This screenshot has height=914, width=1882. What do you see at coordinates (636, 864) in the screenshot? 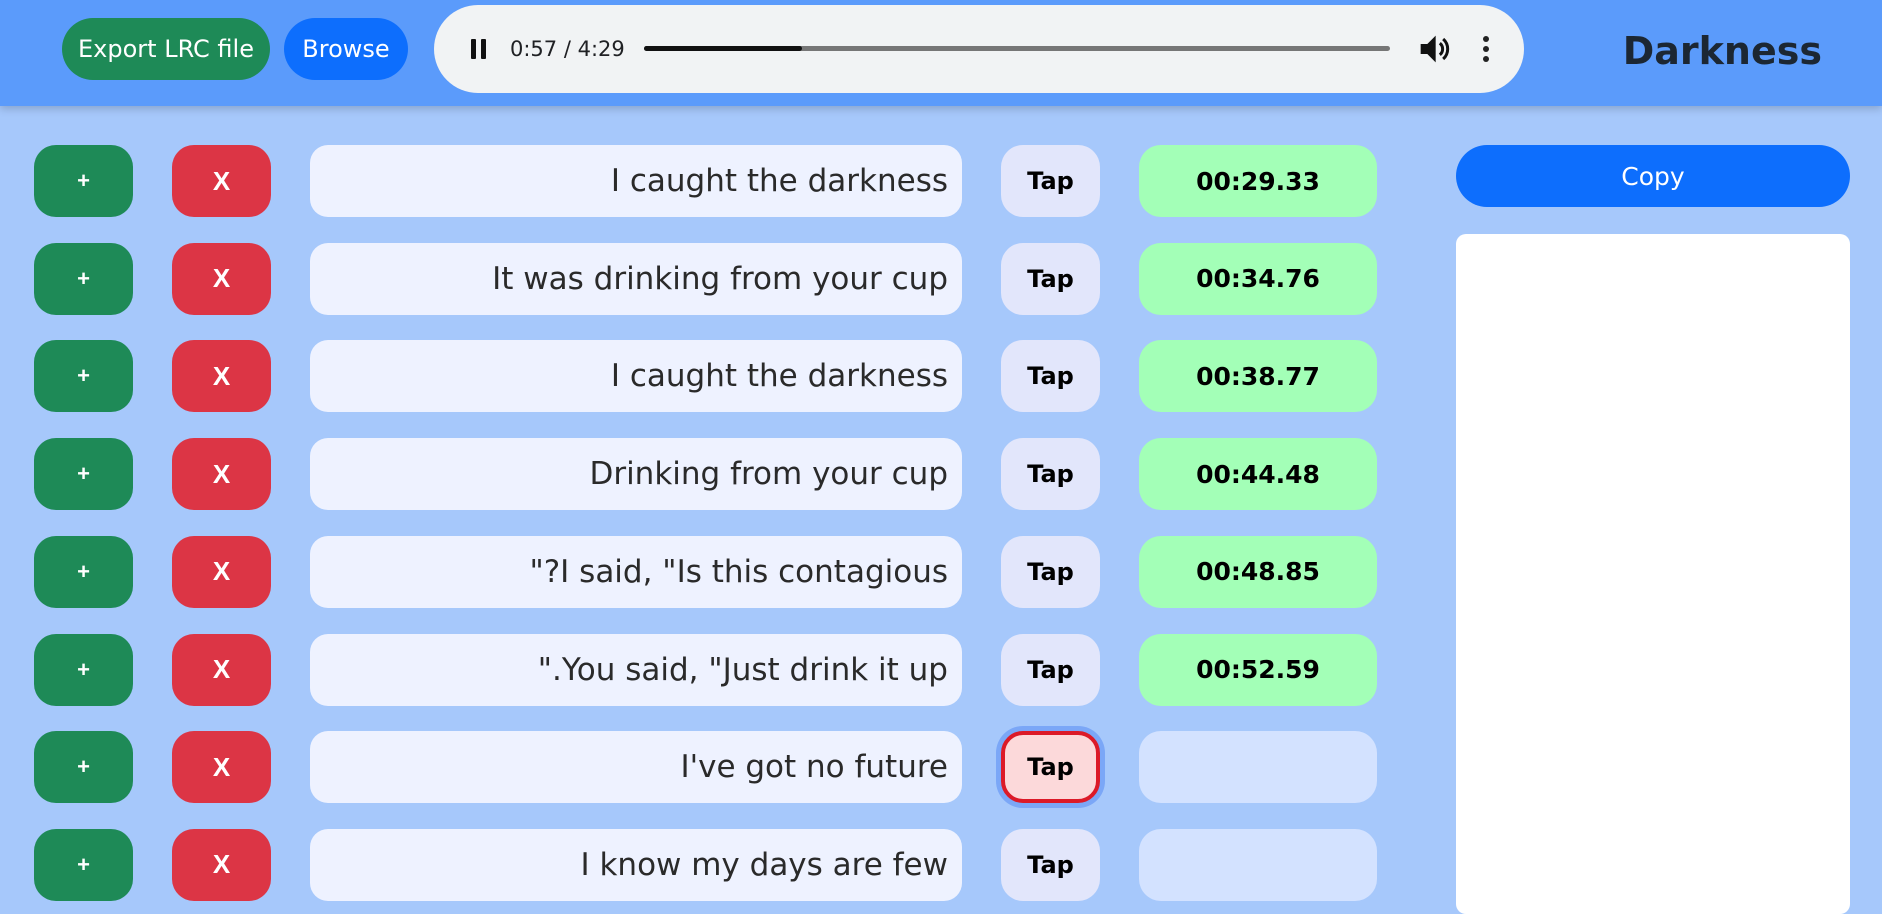
I see `lyric-input: I know my days are few` at bounding box center [636, 864].